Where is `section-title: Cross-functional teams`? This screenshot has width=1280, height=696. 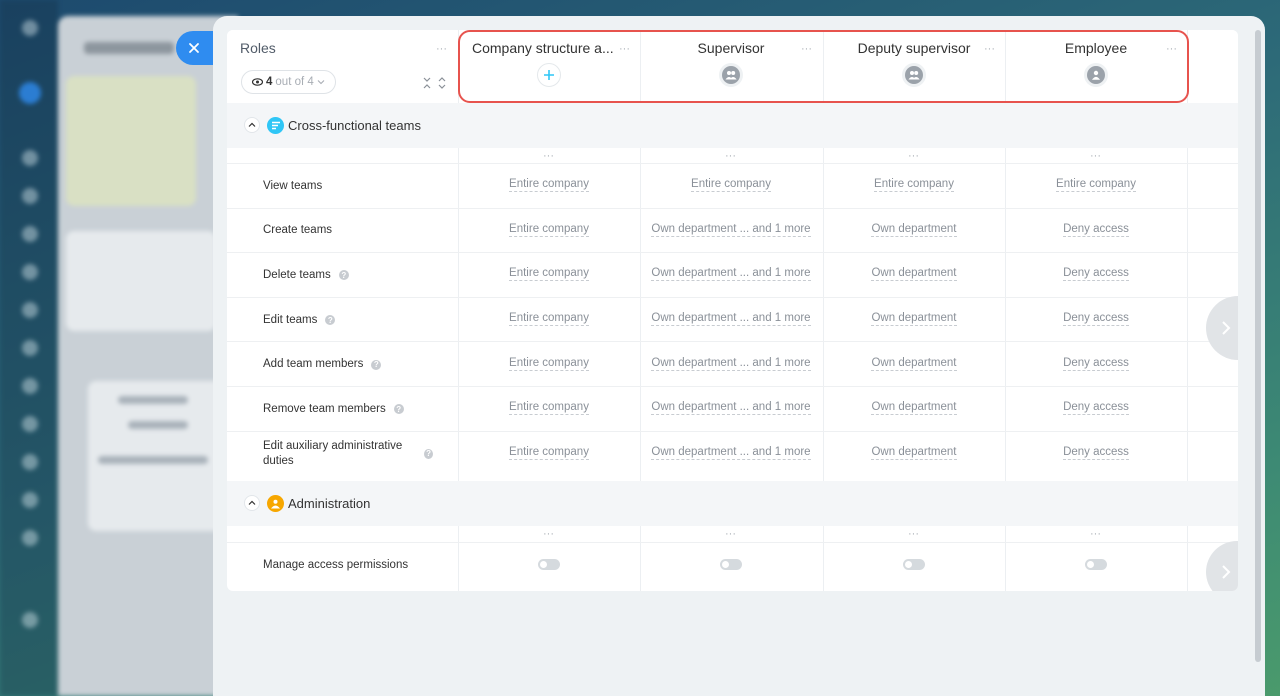 section-title: Cross-functional teams is located at coordinates (354, 125).